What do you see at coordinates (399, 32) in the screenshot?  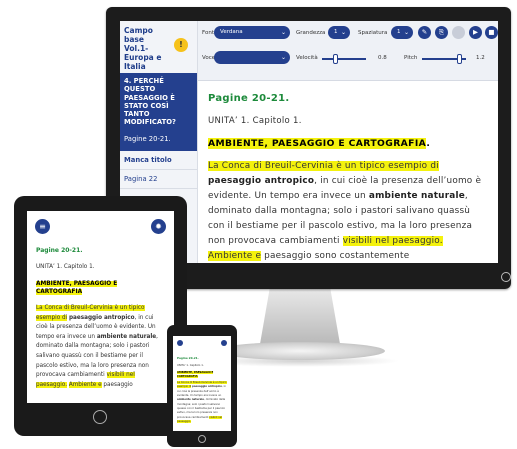 I see `spacing-select-value: 1` at bounding box center [399, 32].